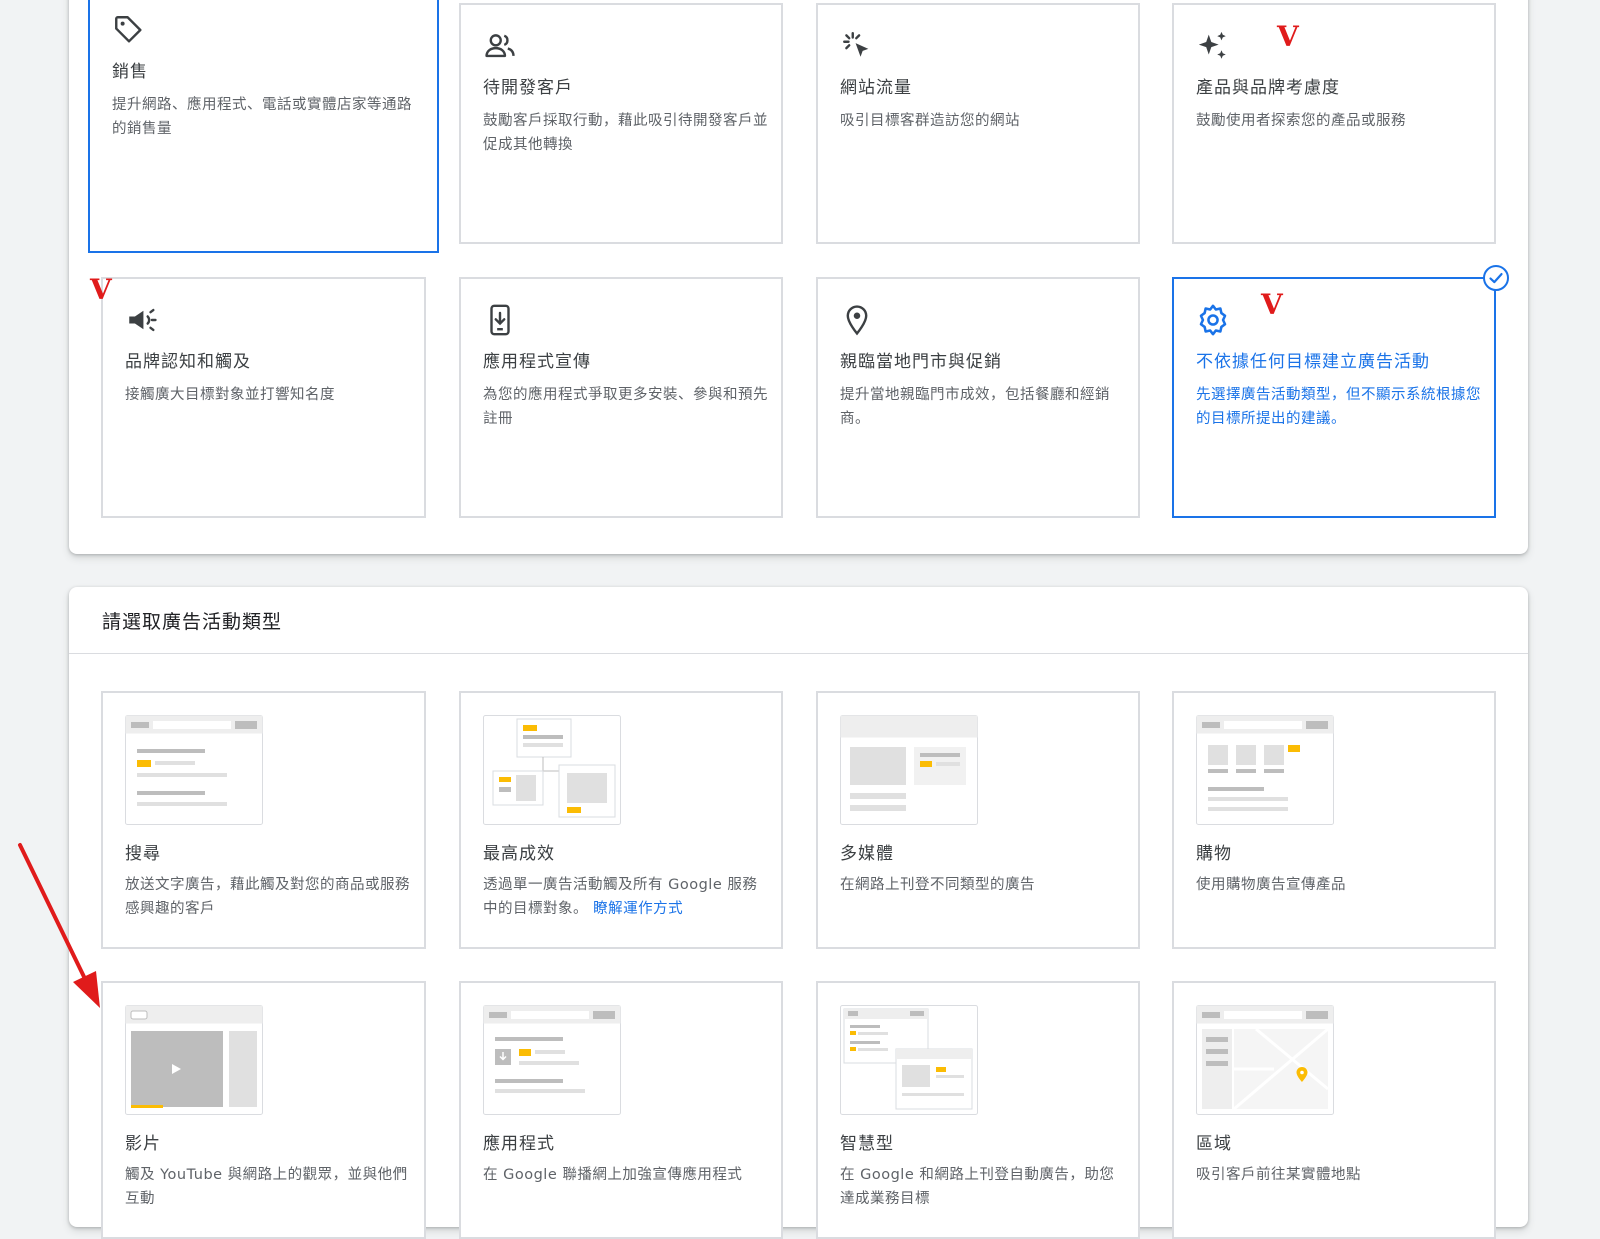  I want to click on check-circle-icon, so click(1496, 278).